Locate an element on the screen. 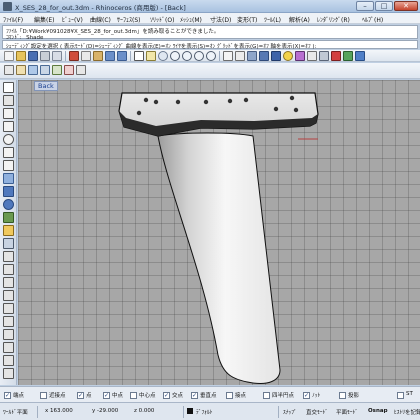 This screenshot has width=420, height=420. sphere-solid-icon is located at coordinates (8, 204).